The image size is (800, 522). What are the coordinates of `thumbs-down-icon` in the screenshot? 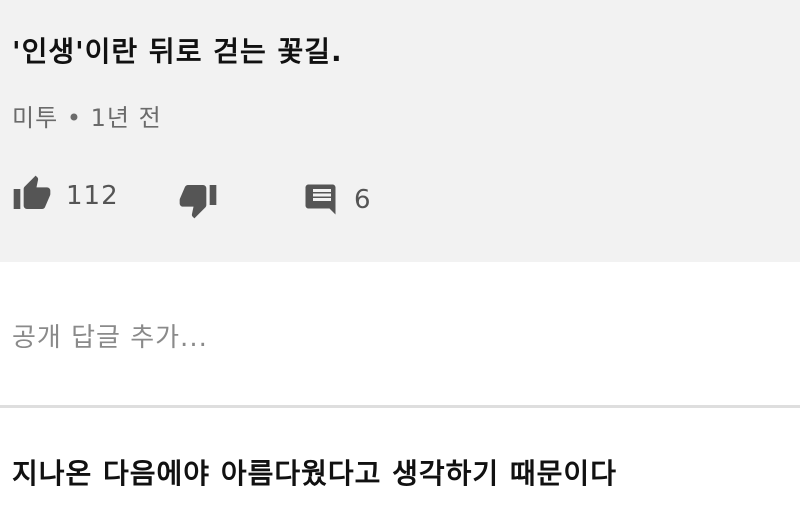 It's located at (198, 202).